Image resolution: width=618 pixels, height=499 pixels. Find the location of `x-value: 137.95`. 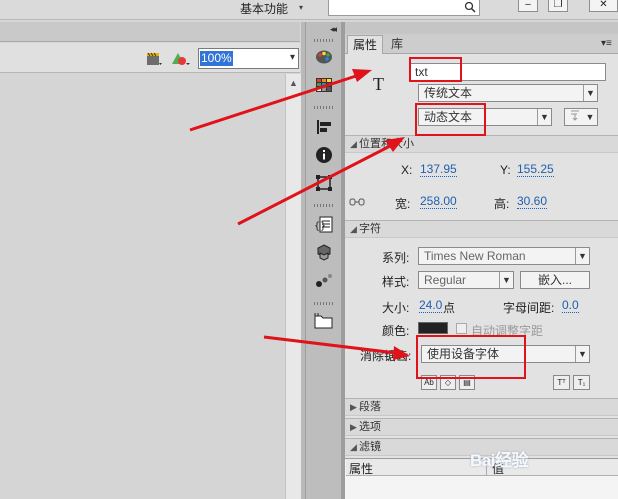

x-value: 137.95 is located at coordinates (438, 170).